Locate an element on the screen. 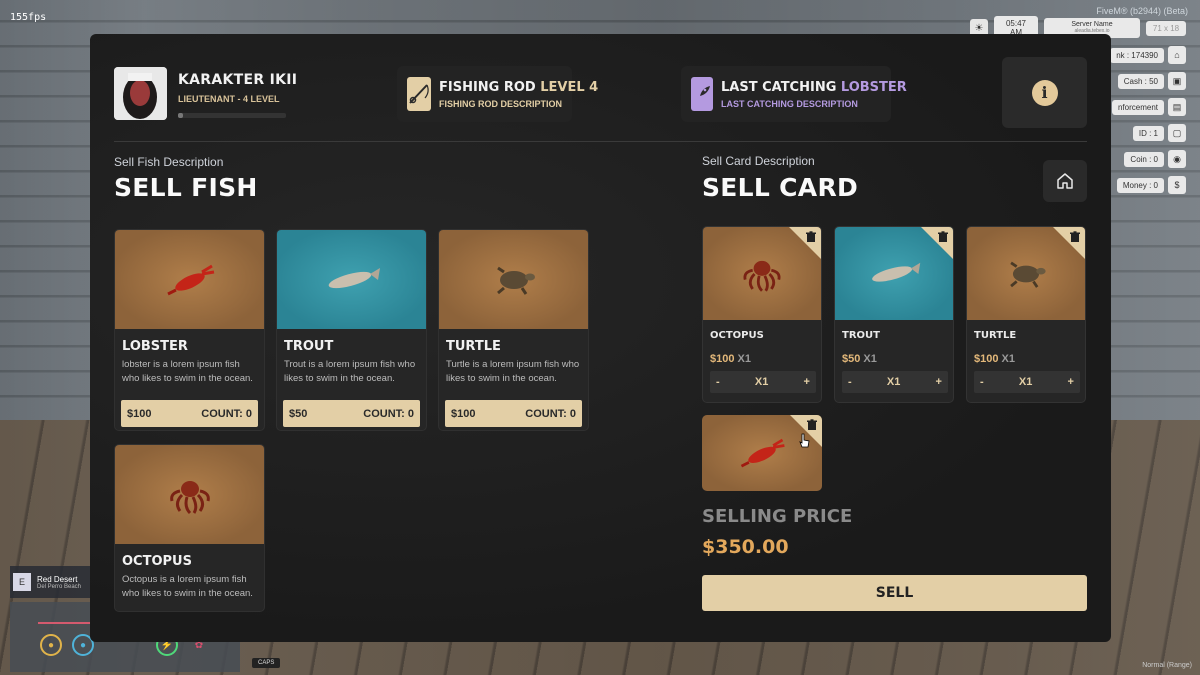 Image resolution: width=1200 pixels, height=675 pixels. sell-card-title: SELL CARD is located at coordinates (780, 187).